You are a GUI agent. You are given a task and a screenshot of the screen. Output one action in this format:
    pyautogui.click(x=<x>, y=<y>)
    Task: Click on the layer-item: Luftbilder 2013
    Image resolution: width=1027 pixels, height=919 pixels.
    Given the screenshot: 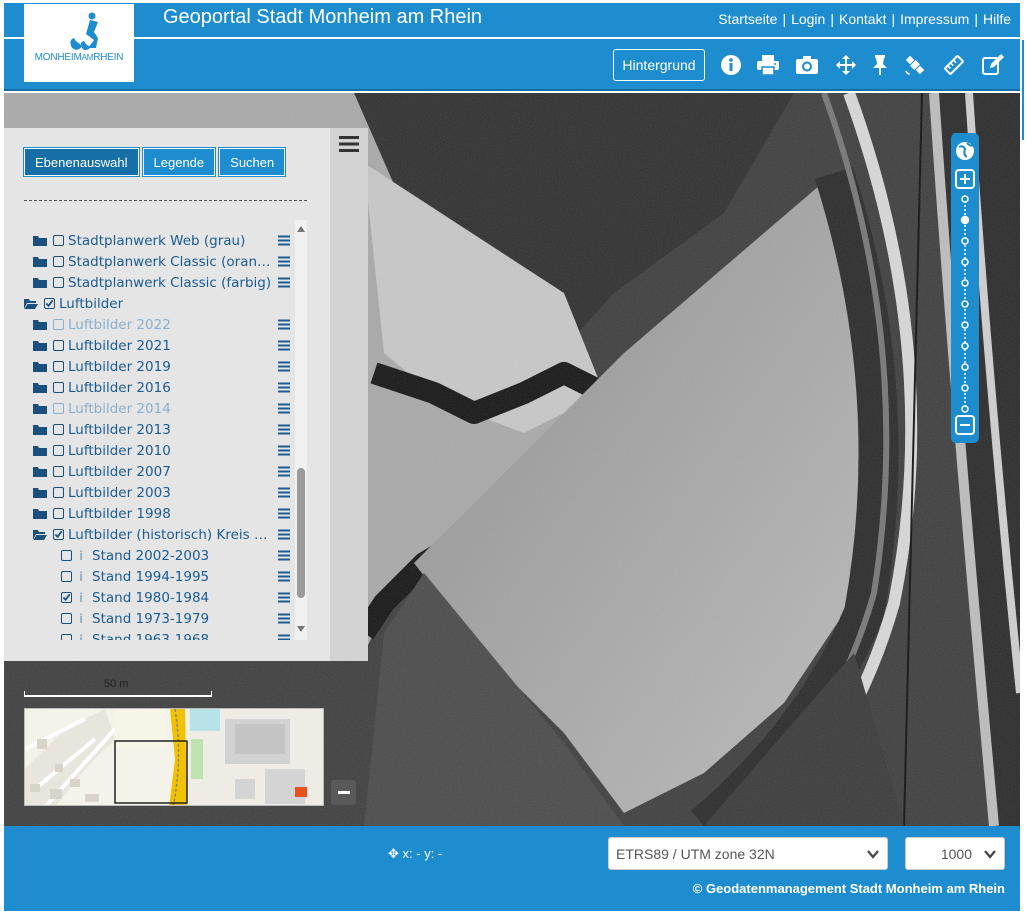 What is the action you would take?
    pyautogui.click(x=158, y=429)
    